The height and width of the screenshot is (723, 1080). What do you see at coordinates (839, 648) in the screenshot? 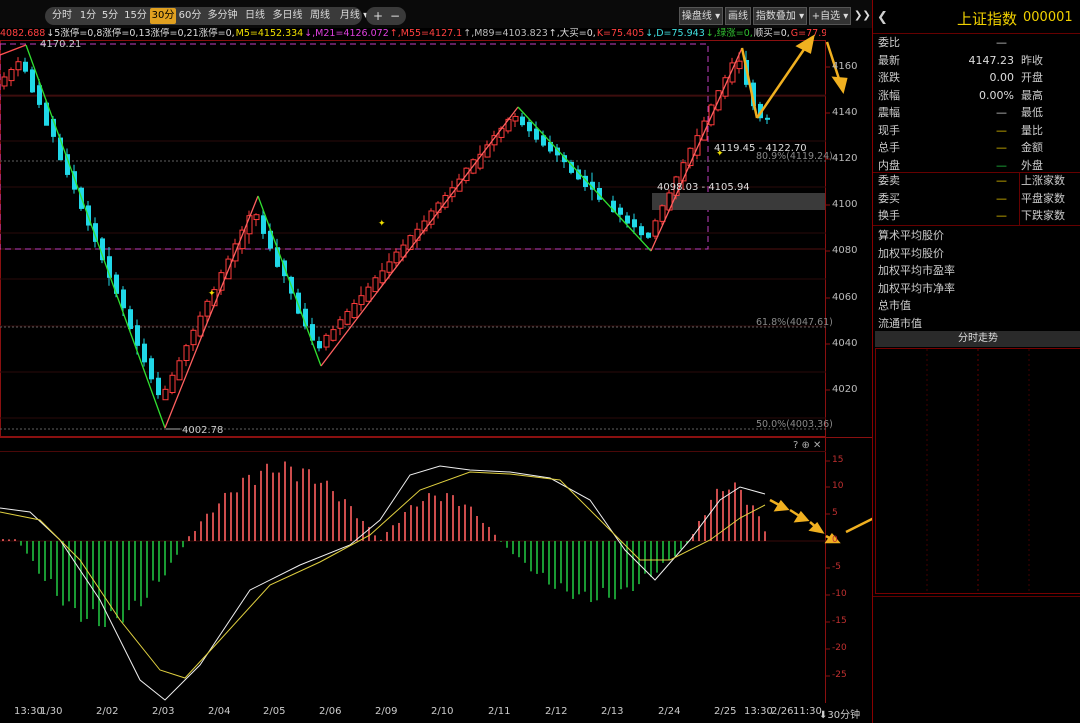
I see `macd-tick: -20` at bounding box center [839, 648].